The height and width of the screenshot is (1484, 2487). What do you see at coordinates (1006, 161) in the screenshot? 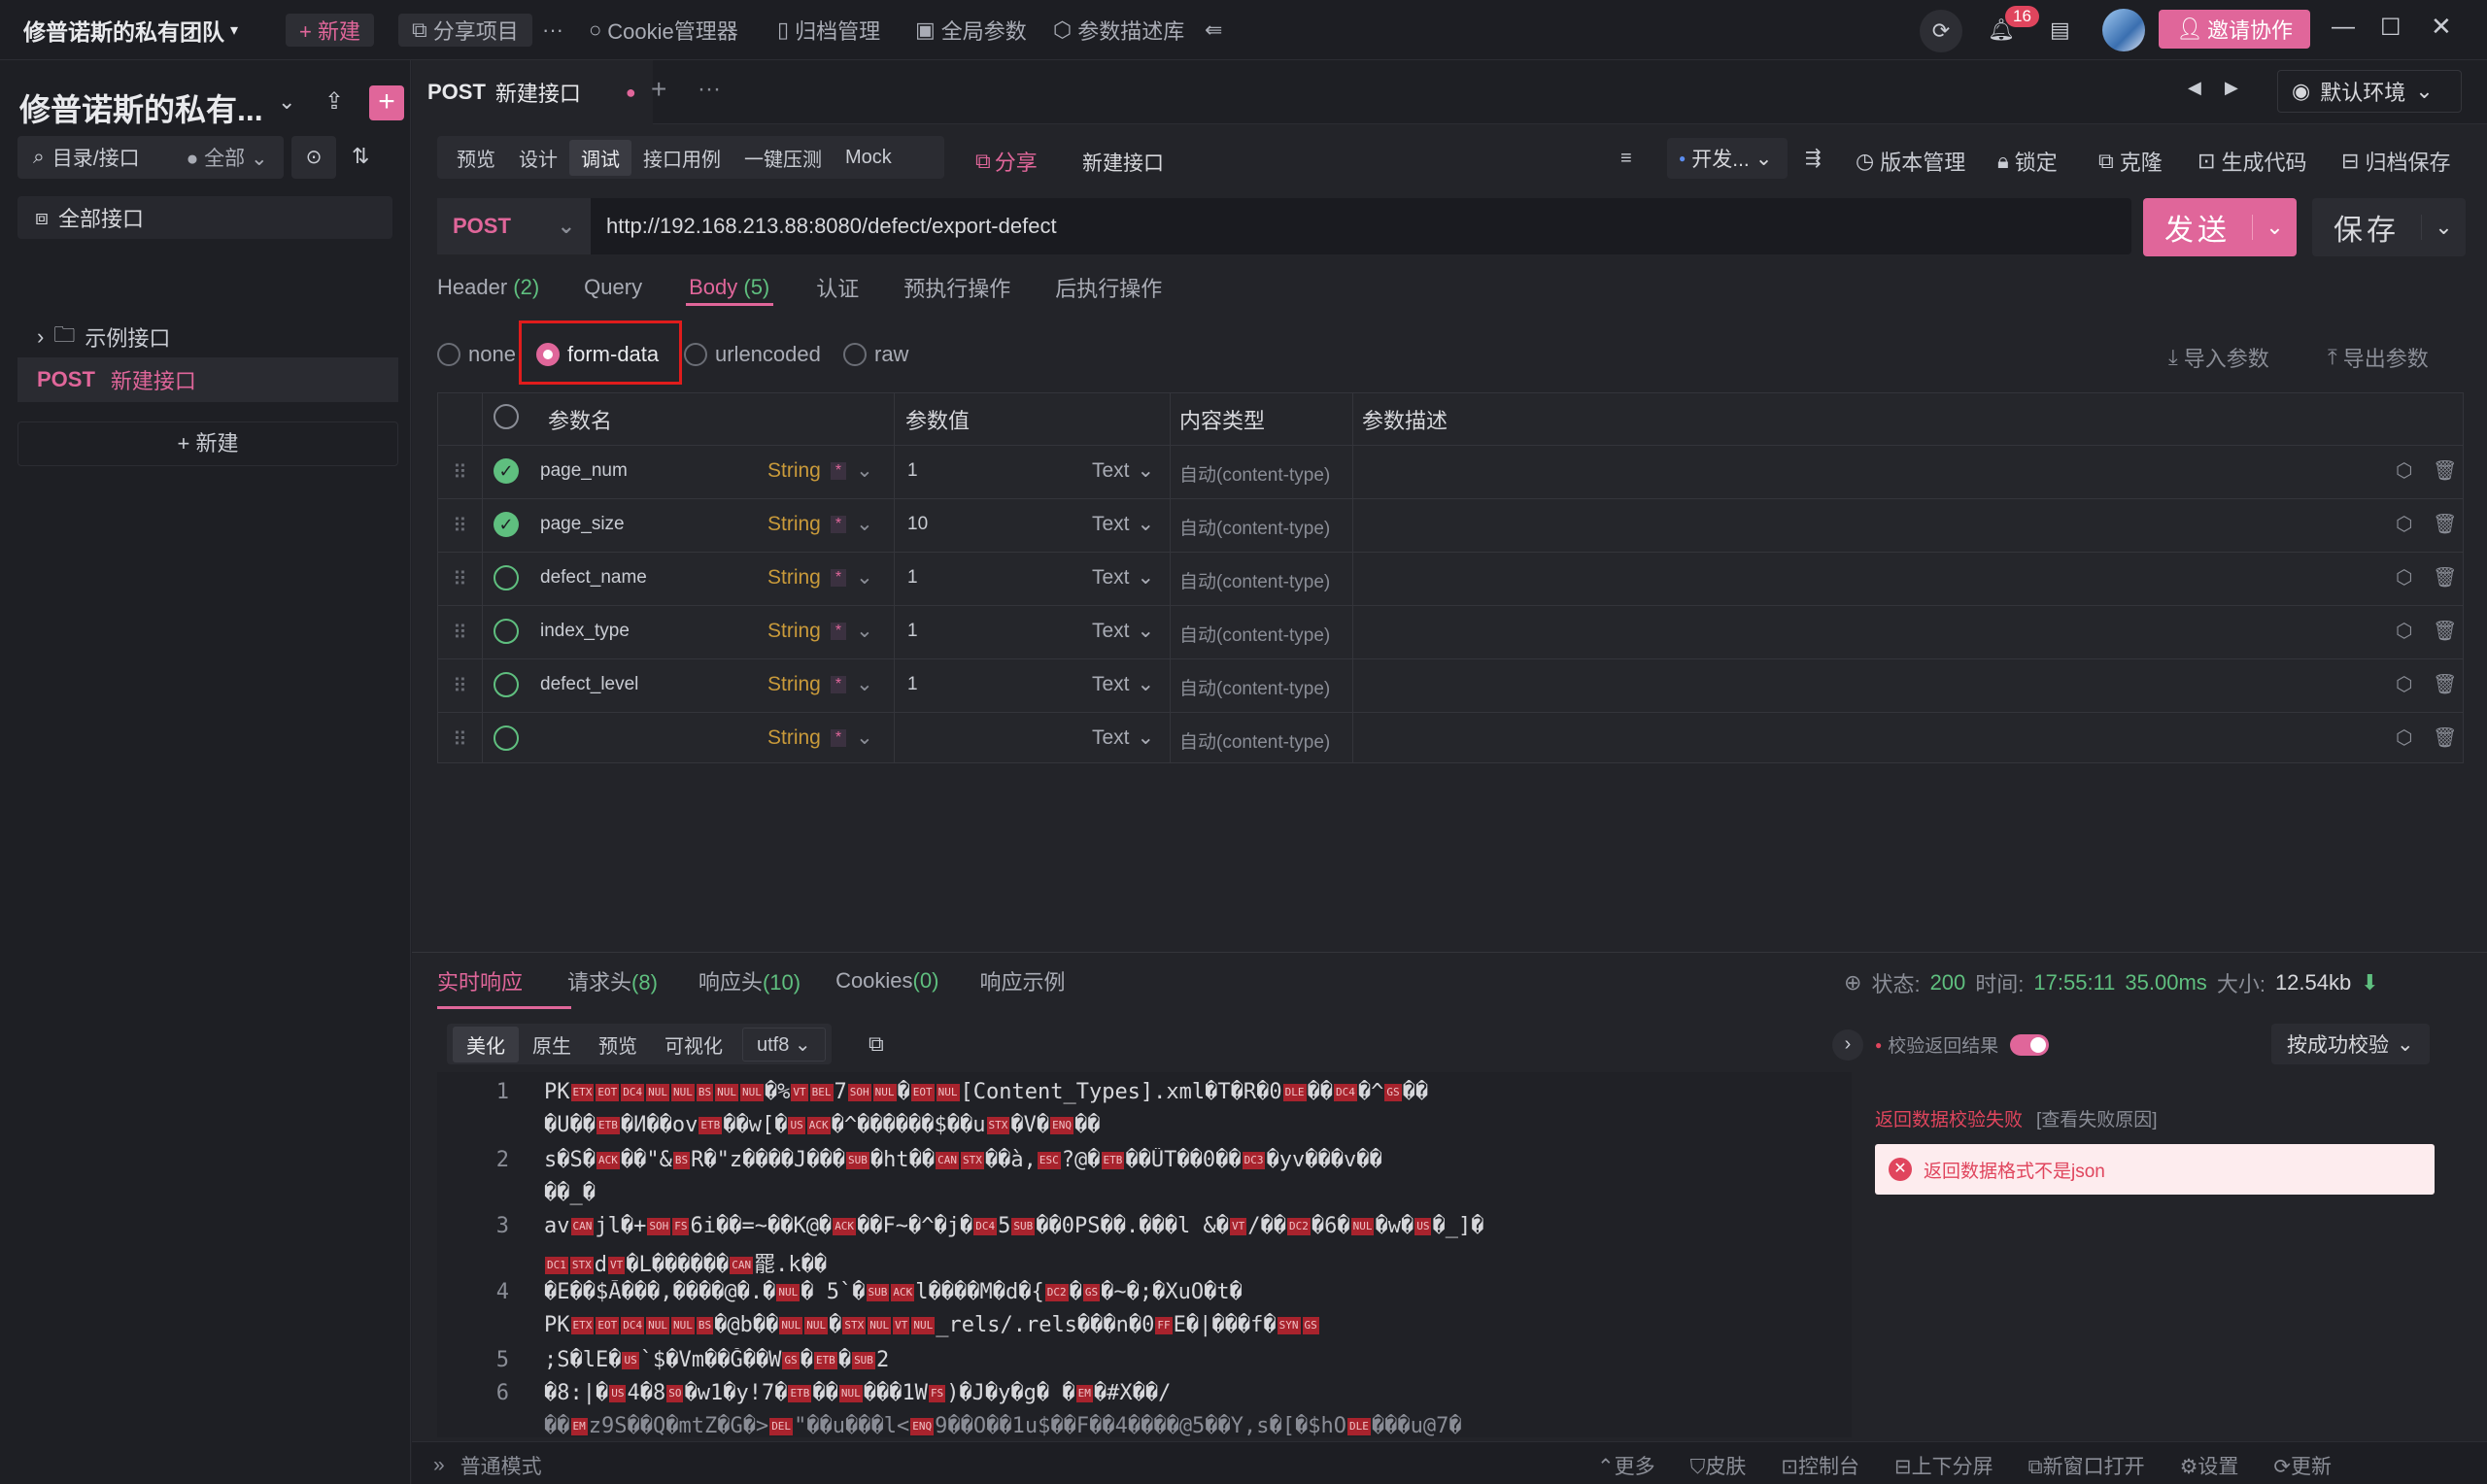
I see `share-button: ⧉ 分享` at bounding box center [1006, 161].